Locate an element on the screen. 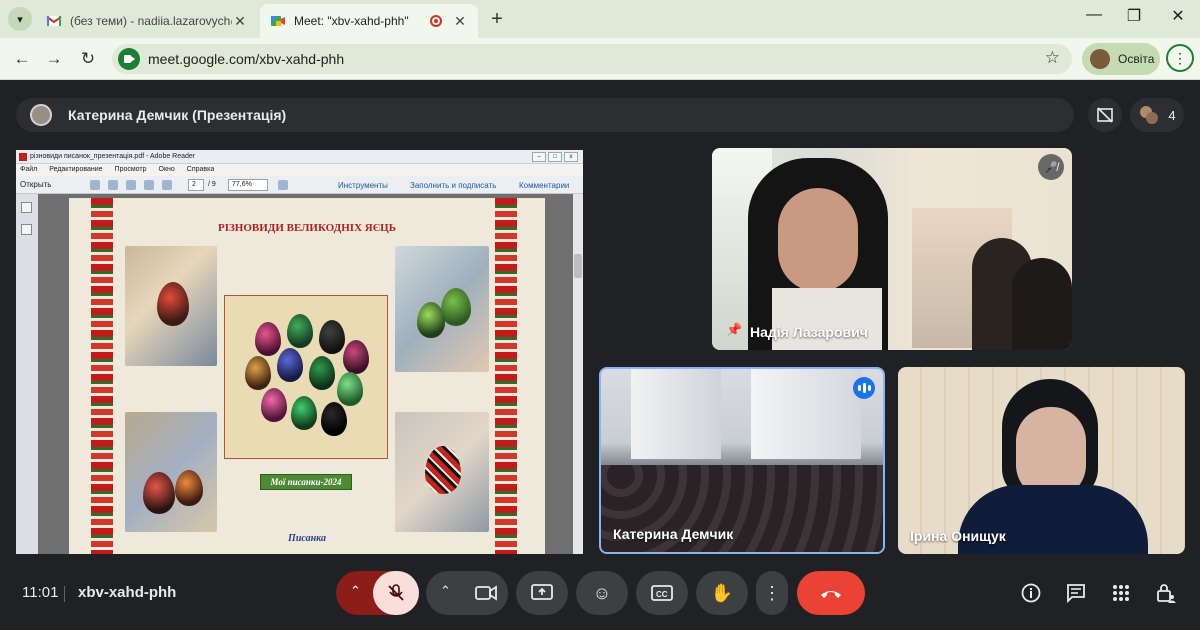 The height and width of the screenshot is (630, 1200). leave-call-button is located at coordinates (831, 593).